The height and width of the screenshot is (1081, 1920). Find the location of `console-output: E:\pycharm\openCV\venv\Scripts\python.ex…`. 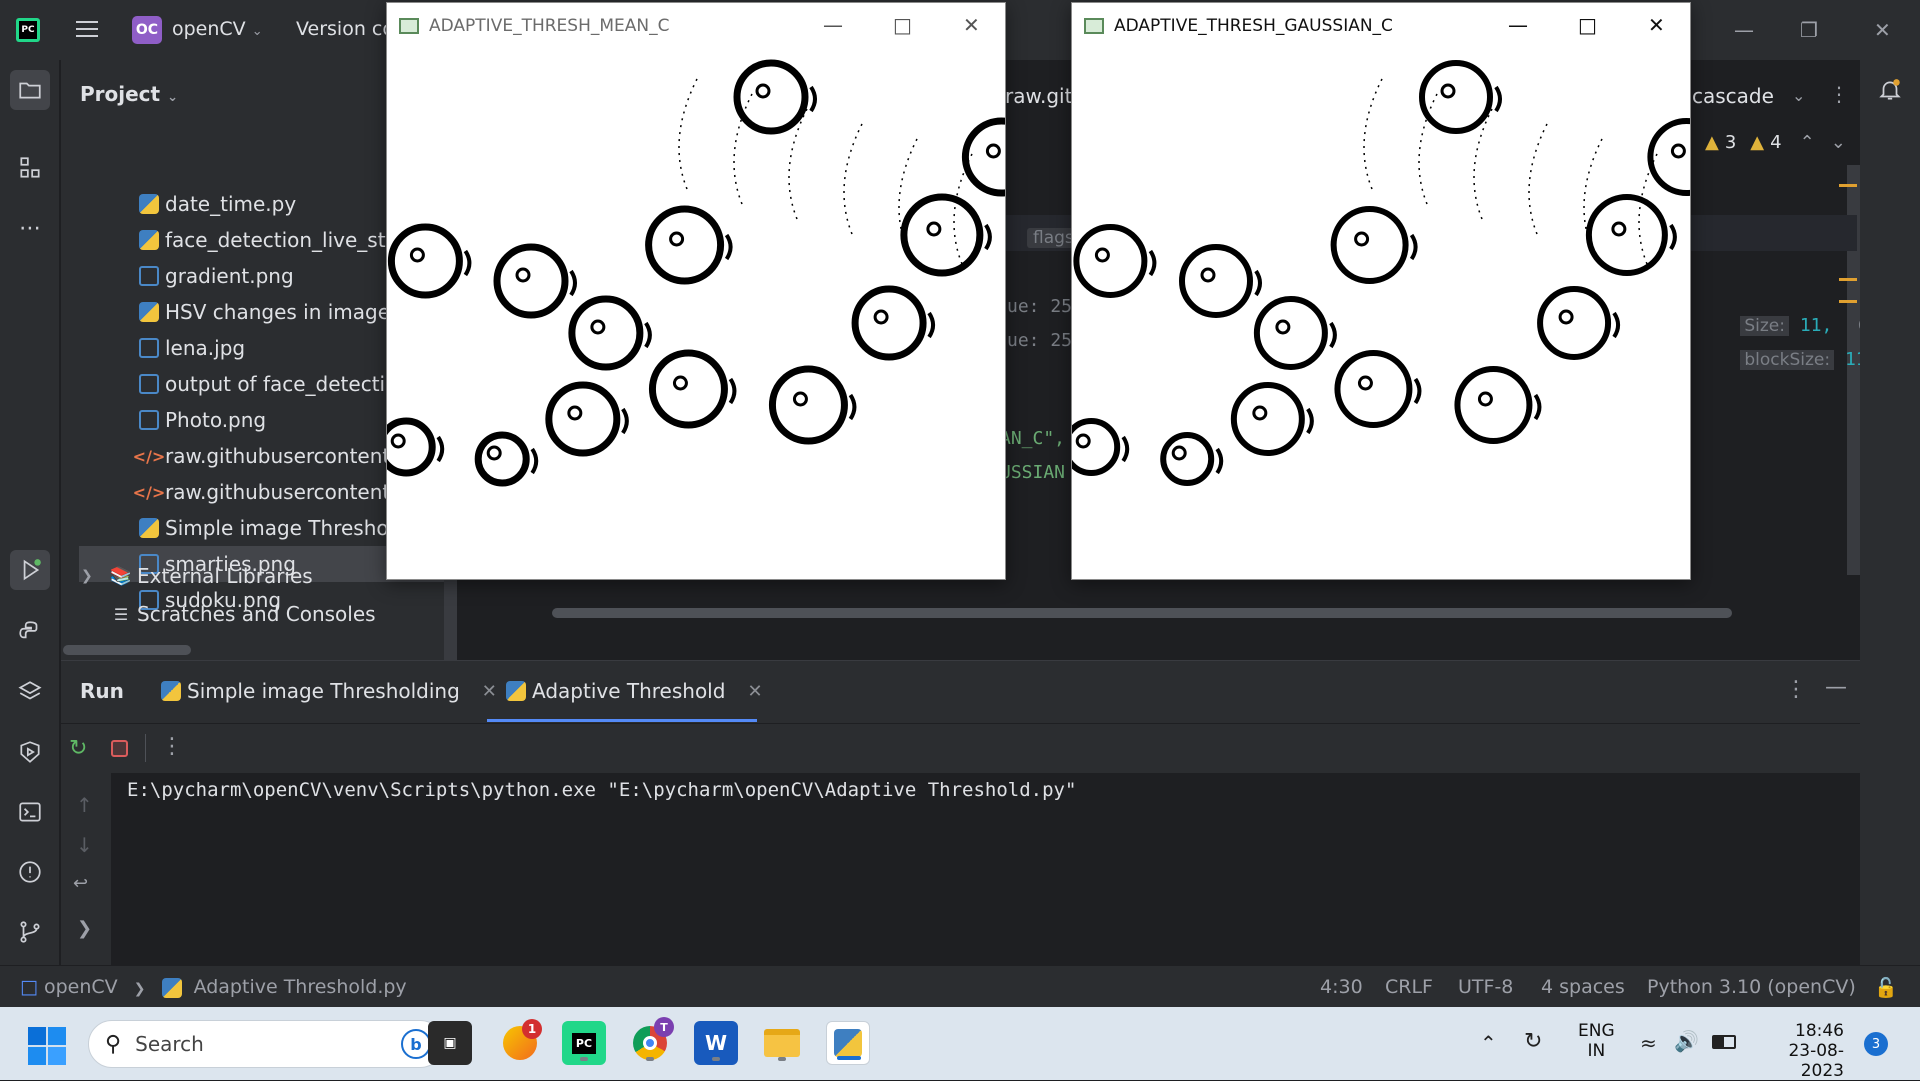

console-output: E:\pycharm\openCV\venv\Scripts\python.ex… is located at coordinates (601, 790).